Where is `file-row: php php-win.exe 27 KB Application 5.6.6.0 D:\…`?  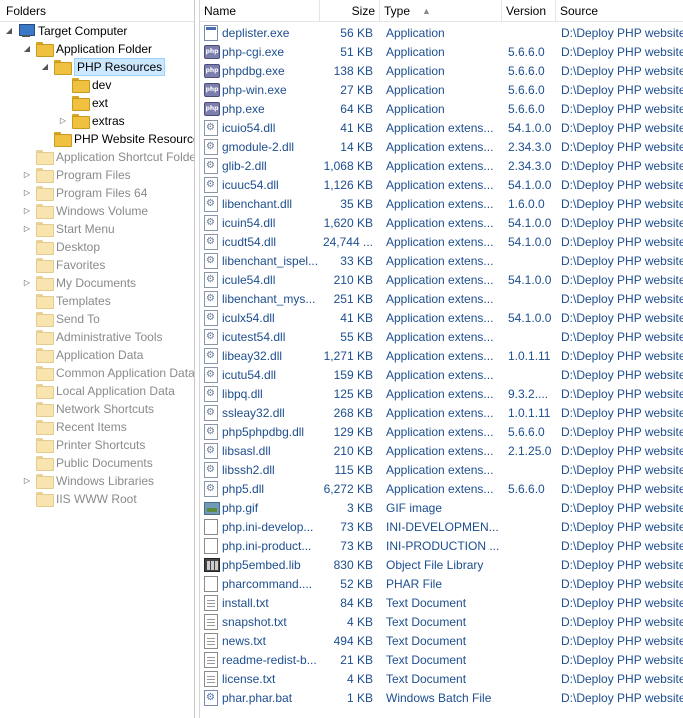
file-row: php php-win.exe 27 KB Application 5.6.6.0 D:\… is located at coordinates (441, 90).